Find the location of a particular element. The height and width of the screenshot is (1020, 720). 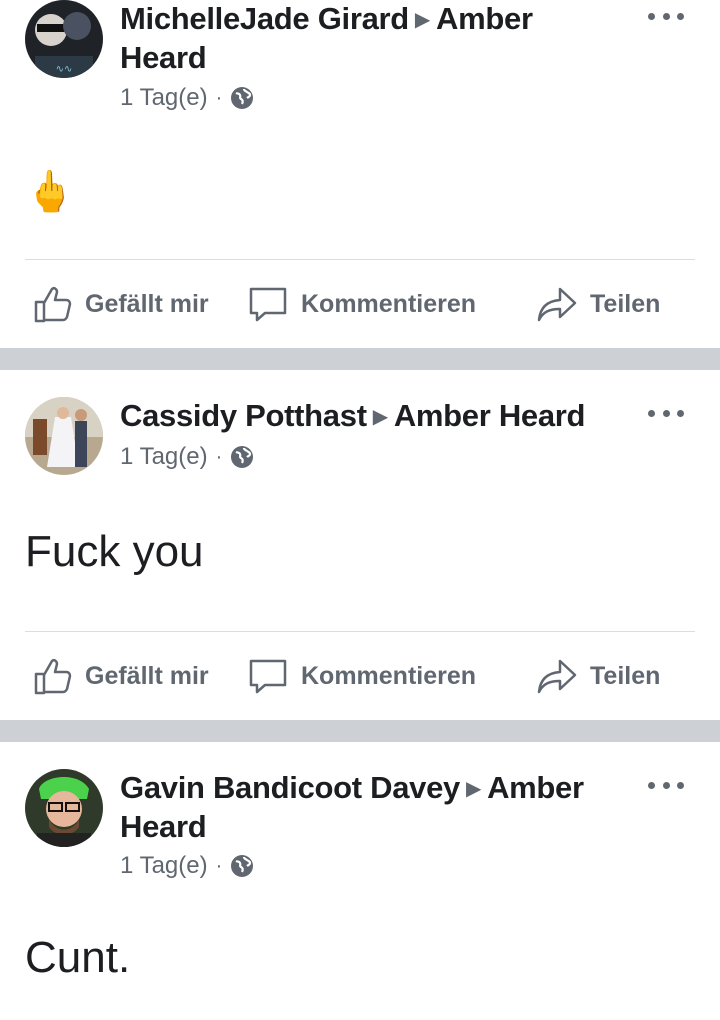

post-author-line: Cassidy Potthast ▶ Amber Heard is located at coordinates (380, 416).